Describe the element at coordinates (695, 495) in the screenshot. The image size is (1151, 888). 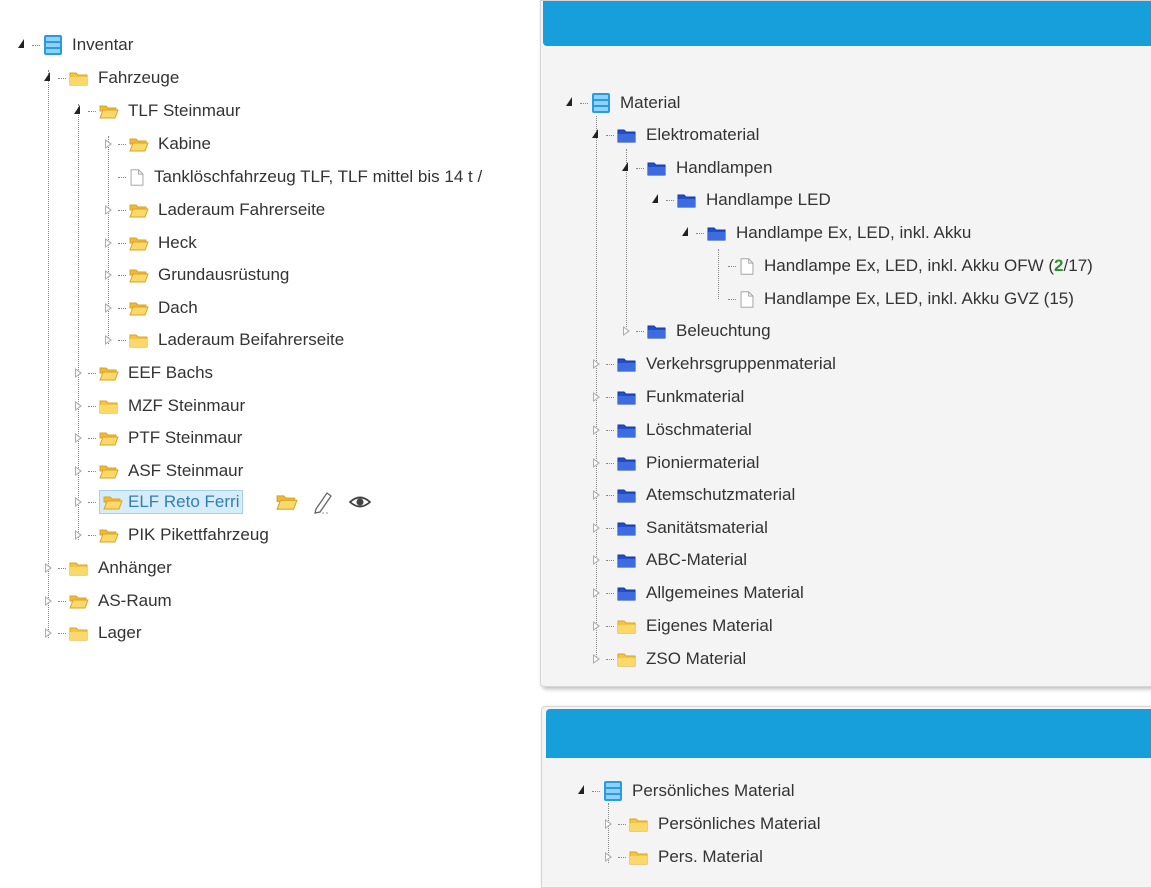
I see `tree-node-category: Atemschutzmaterial` at that location.